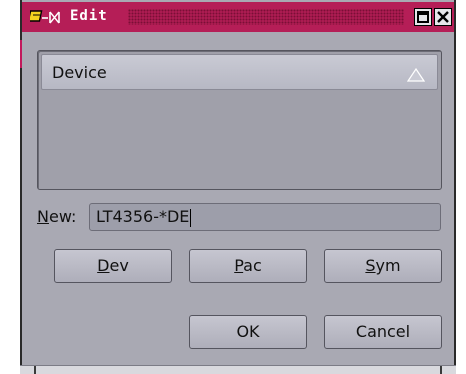 The image size is (466, 374). I want to click on window-edge-accent, so click(21, 54).